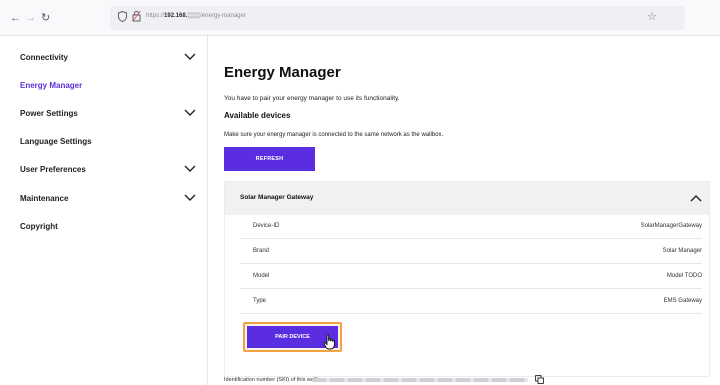 Image resolution: width=720 pixels, height=385 pixels. I want to click on row-value: EMS Gateway, so click(682, 301).